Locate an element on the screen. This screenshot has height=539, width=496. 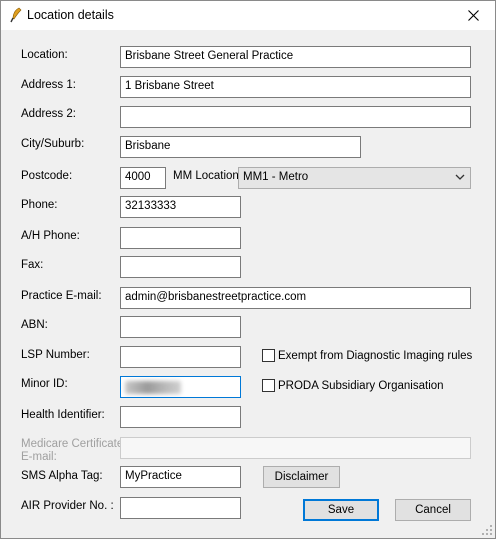
city-label: City/Suburb: is located at coordinates (53, 144).